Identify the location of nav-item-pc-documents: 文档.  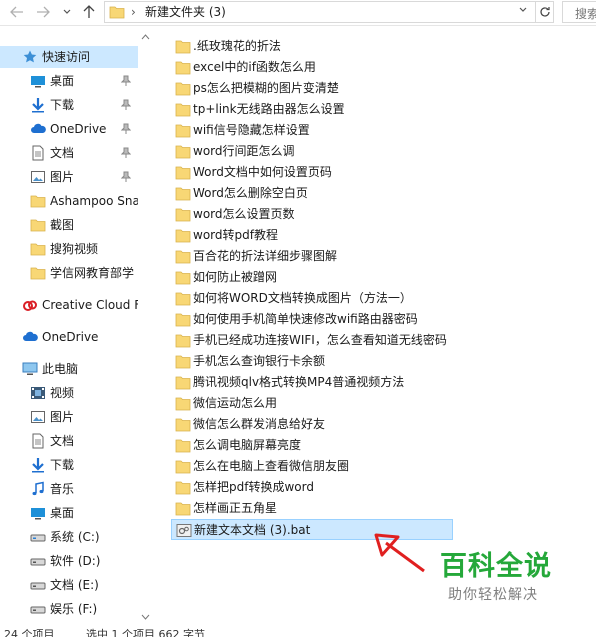
(69, 441).